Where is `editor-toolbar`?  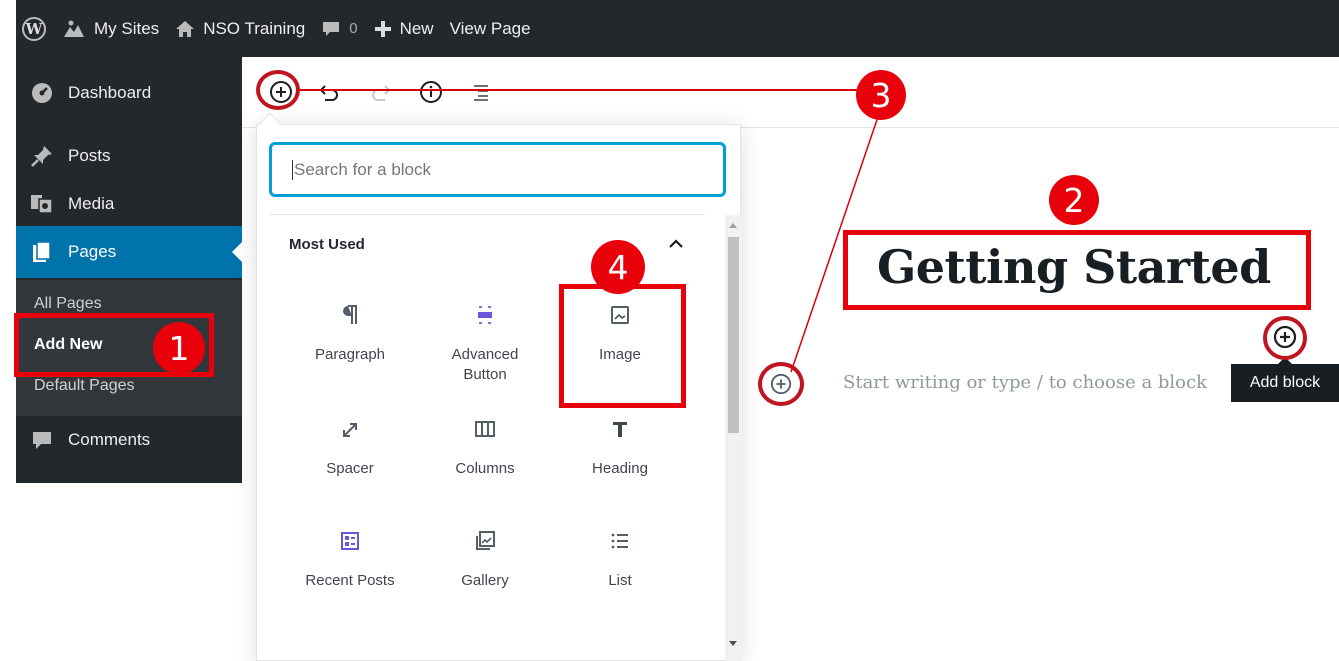 editor-toolbar is located at coordinates (790, 92).